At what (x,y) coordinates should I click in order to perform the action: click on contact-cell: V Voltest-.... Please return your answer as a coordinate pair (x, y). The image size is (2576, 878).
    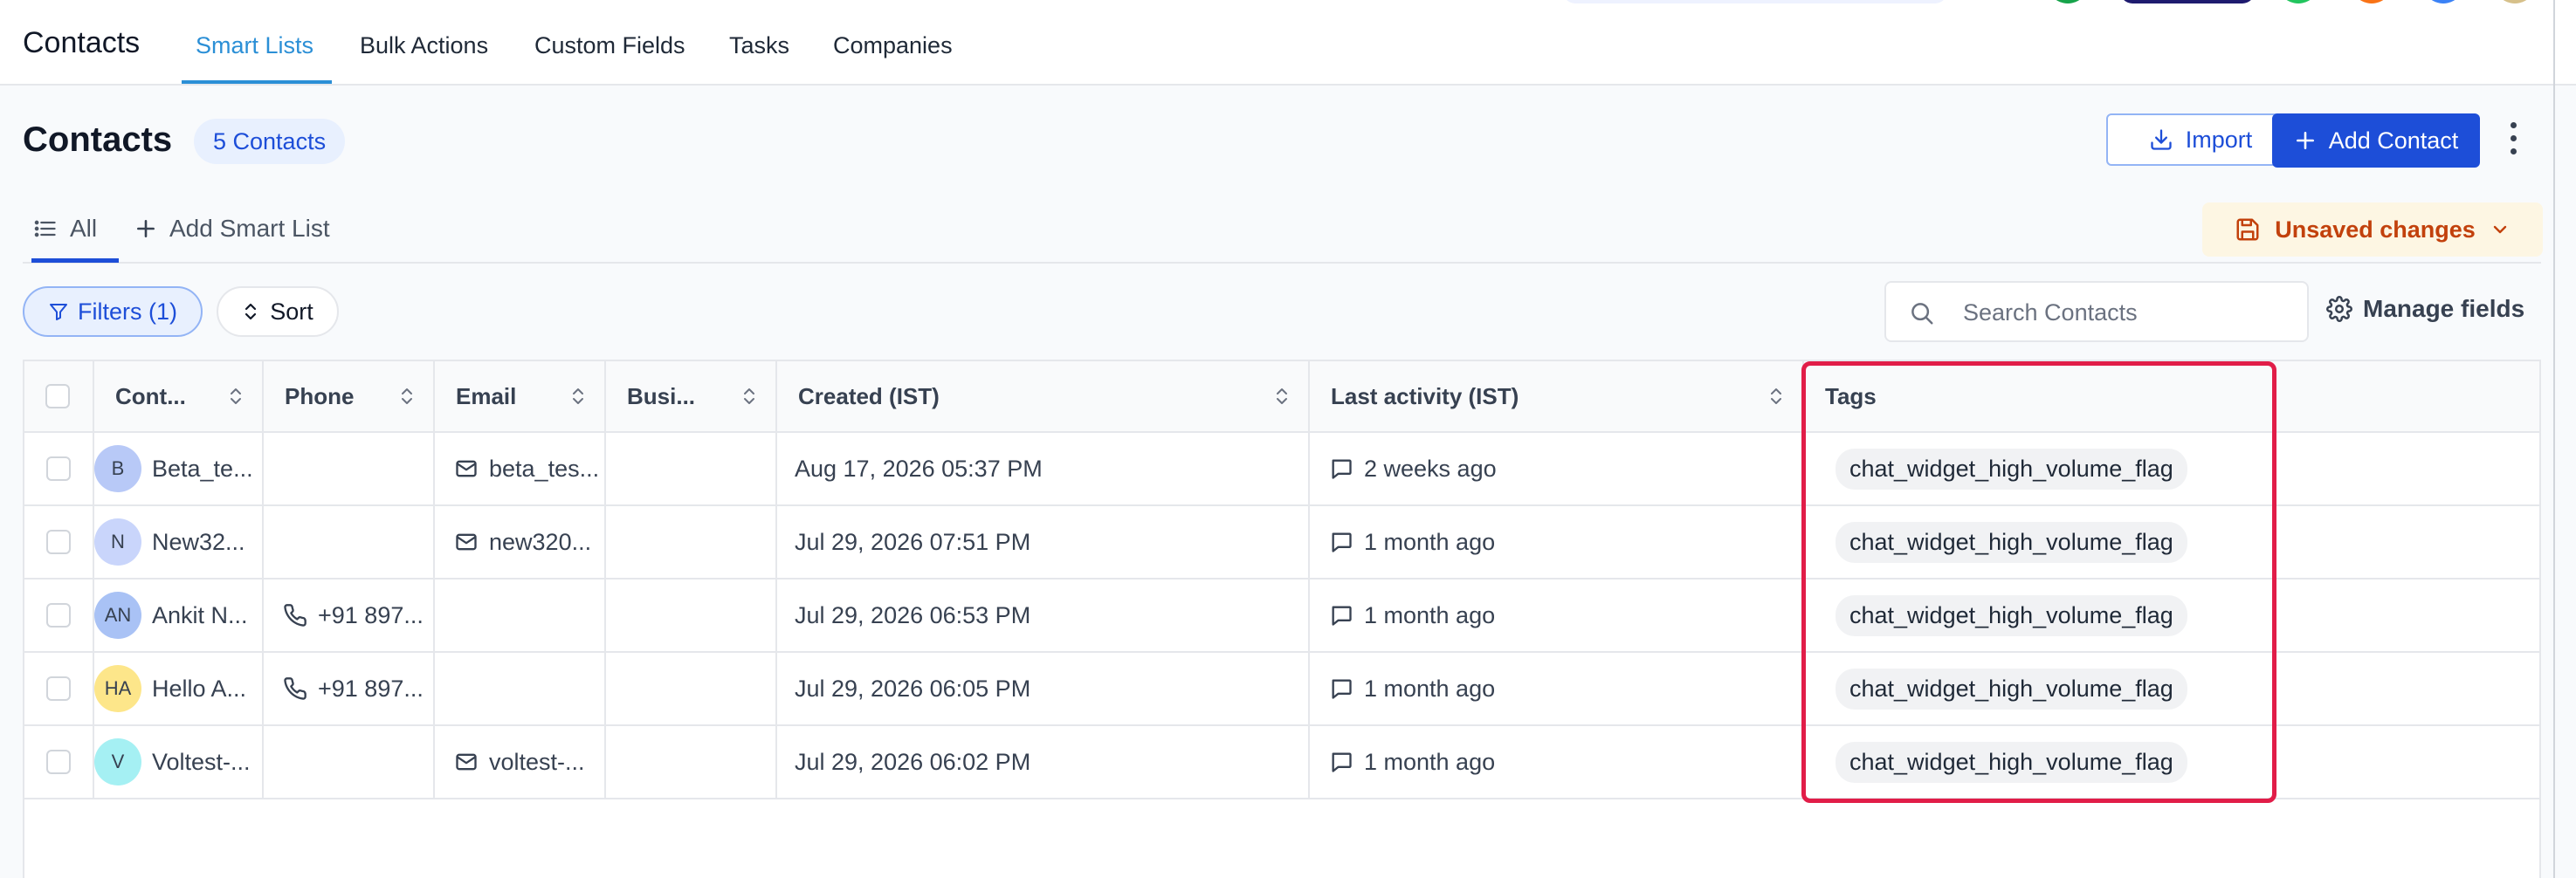
    Looking at the image, I should click on (179, 762).